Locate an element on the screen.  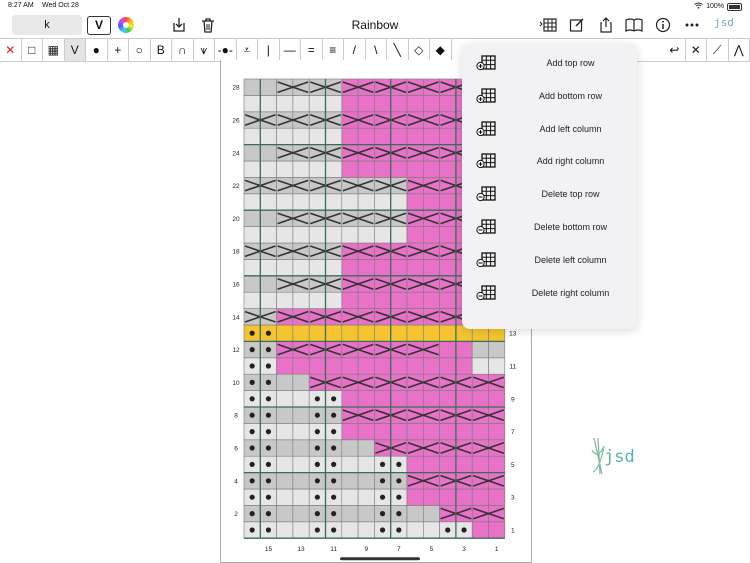
edit-icon is located at coordinates (577, 25).